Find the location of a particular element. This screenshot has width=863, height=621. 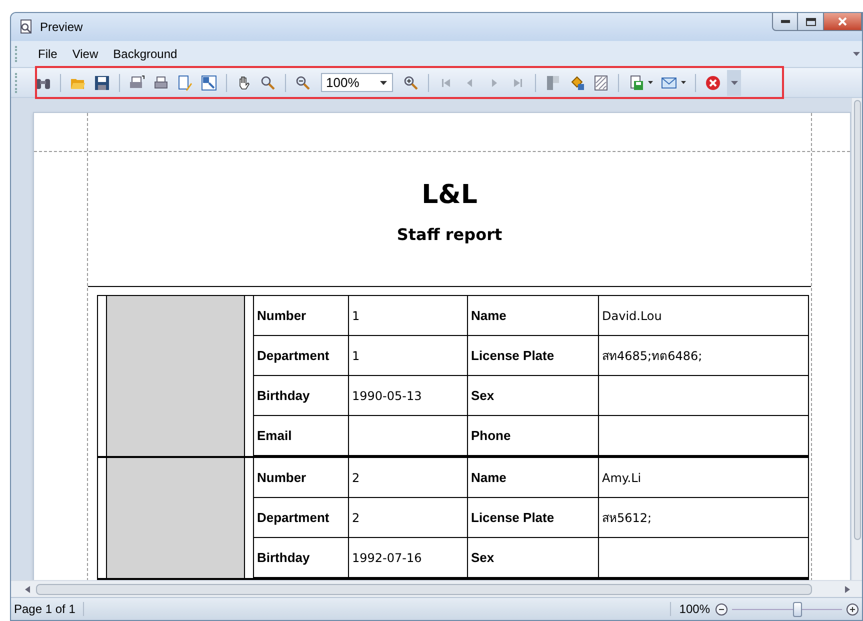

resize-icon is located at coordinates (209, 82).